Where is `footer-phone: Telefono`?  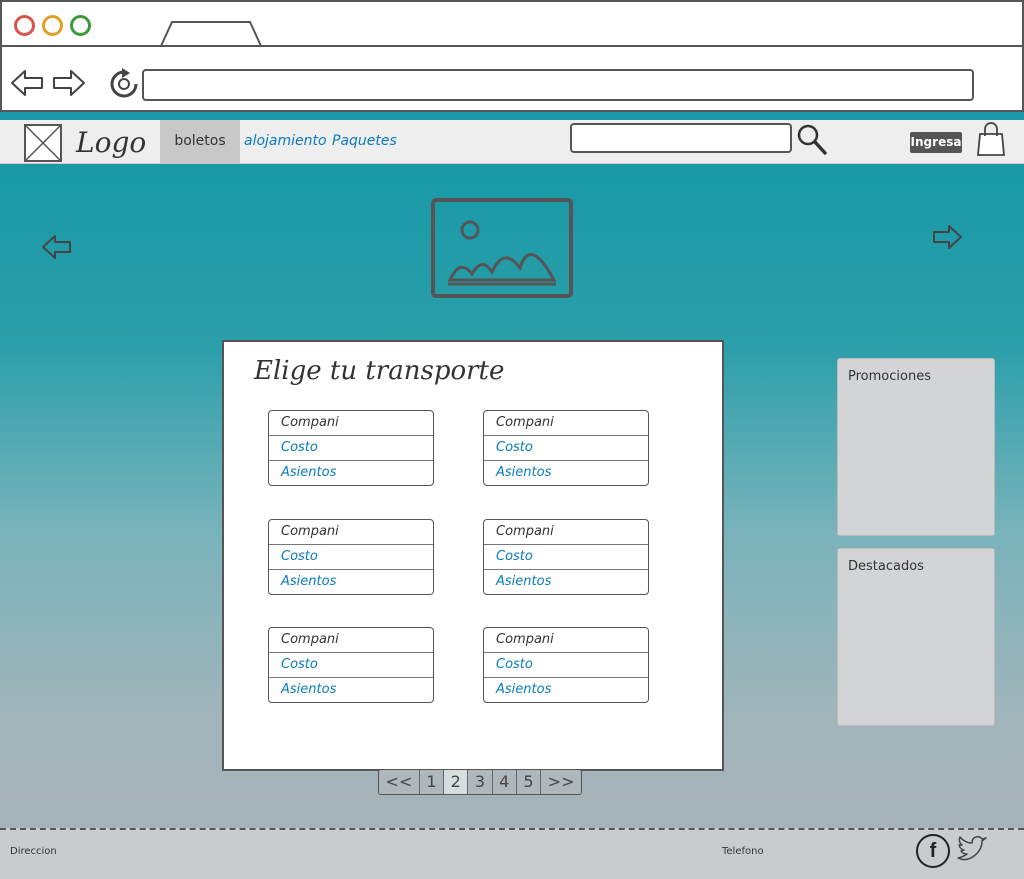 footer-phone: Telefono is located at coordinates (743, 851).